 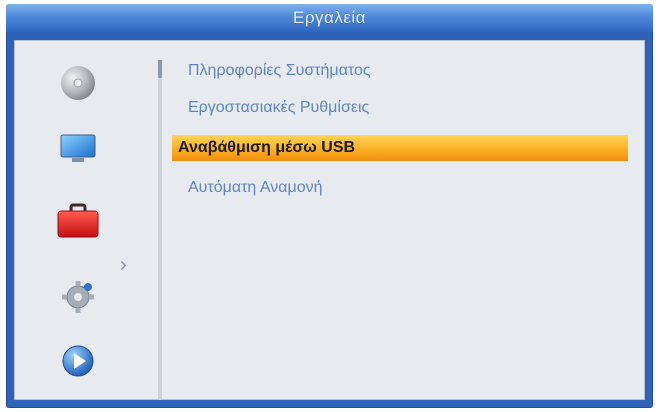 I want to click on menu-item-label: Αναβάθμιση μέσω USB, so click(x=267, y=147).